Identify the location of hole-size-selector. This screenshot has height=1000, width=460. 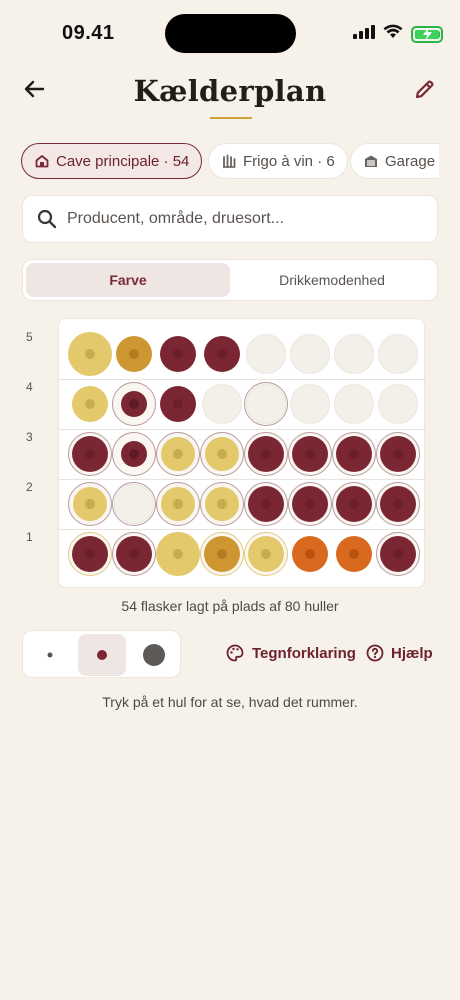
(101, 654).